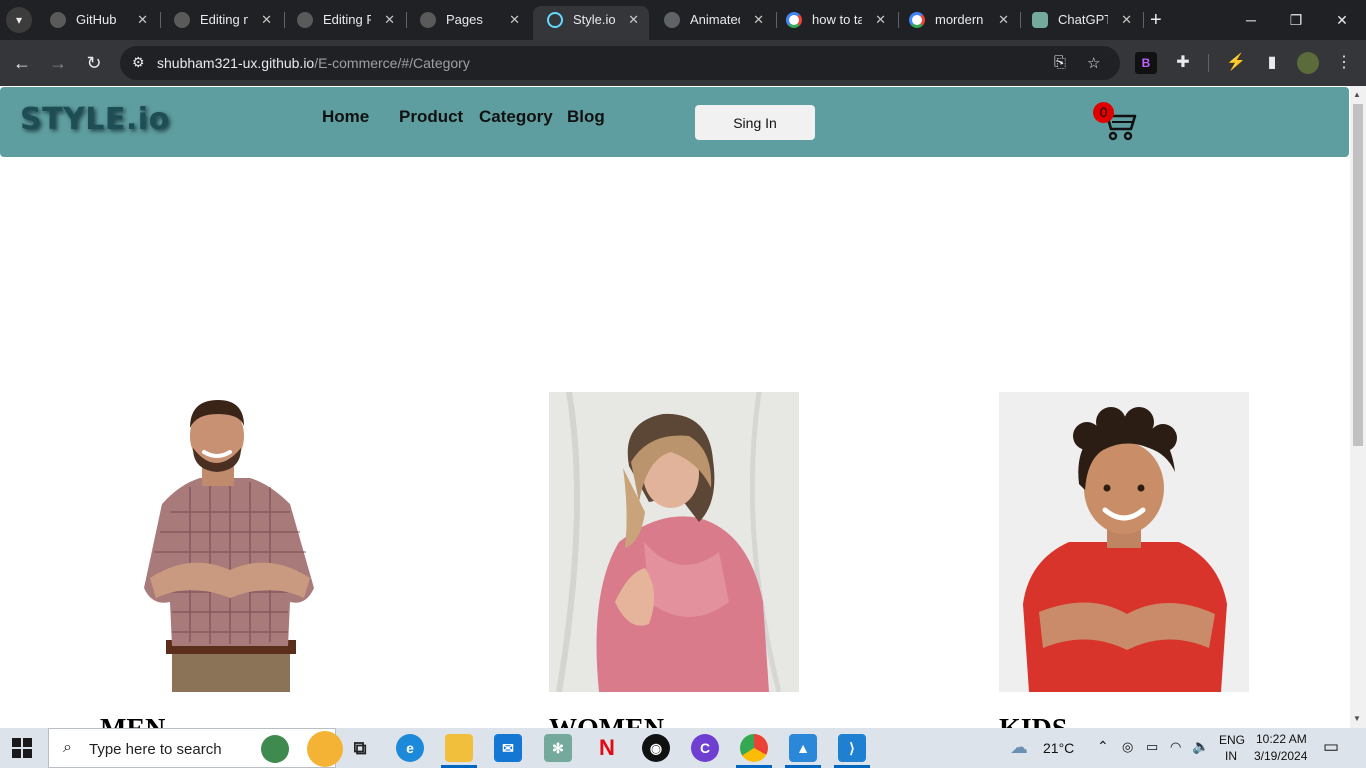 The image size is (1366, 768). Describe the element at coordinates (607, 748) in the screenshot. I see `netflix-icon: N` at that location.